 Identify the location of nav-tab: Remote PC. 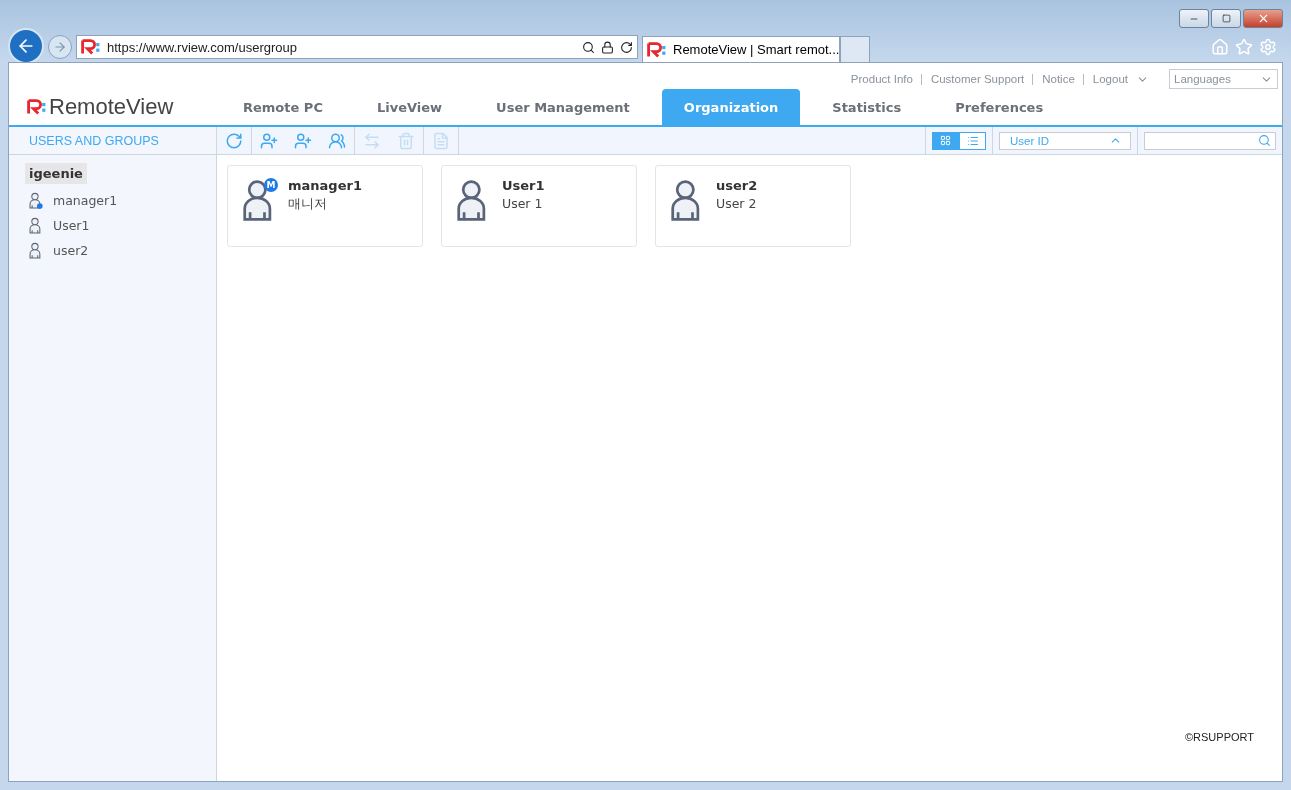
(283, 107).